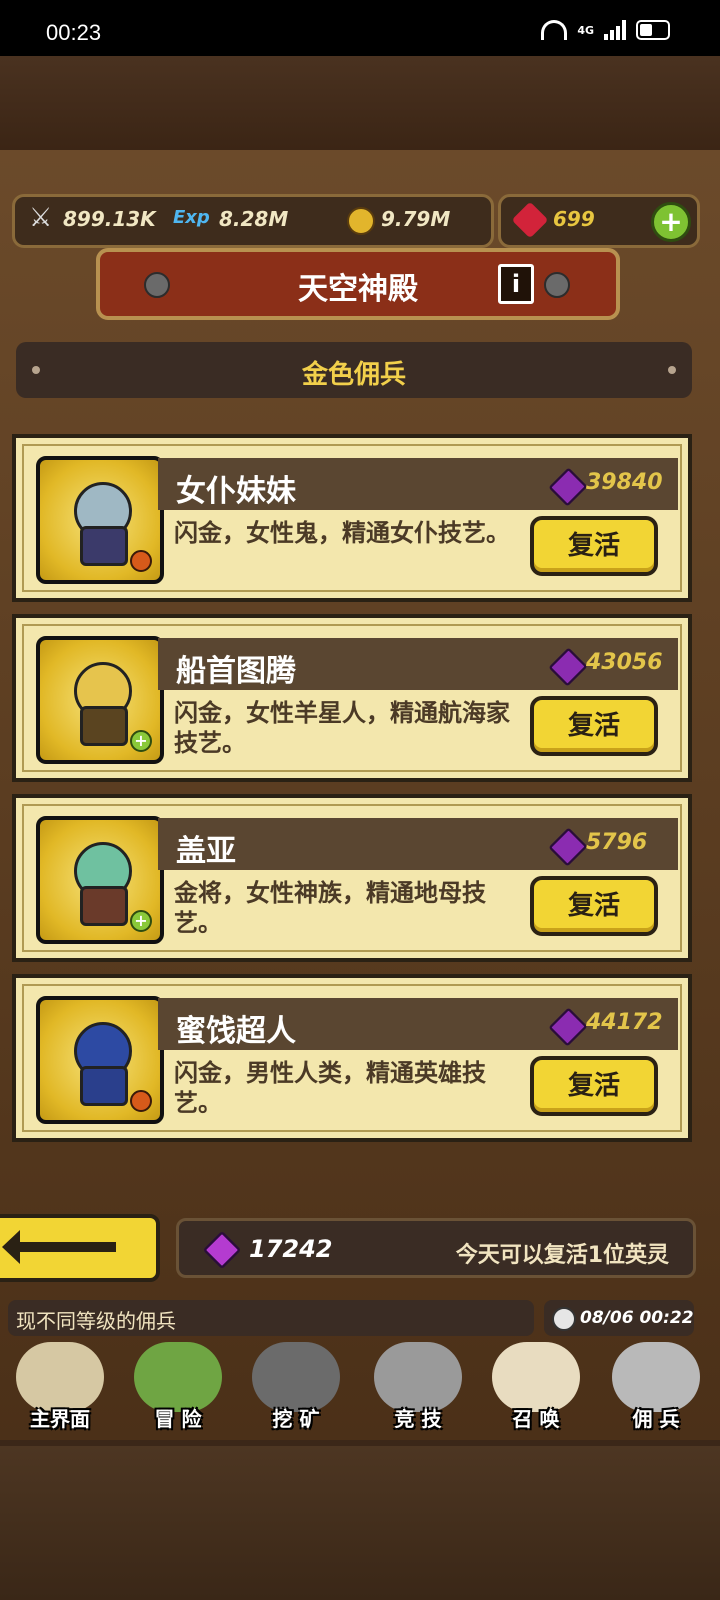  What do you see at coordinates (60, 1377) in the screenshot?
I see `scroll-map-icon` at bounding box center [60, 1377].